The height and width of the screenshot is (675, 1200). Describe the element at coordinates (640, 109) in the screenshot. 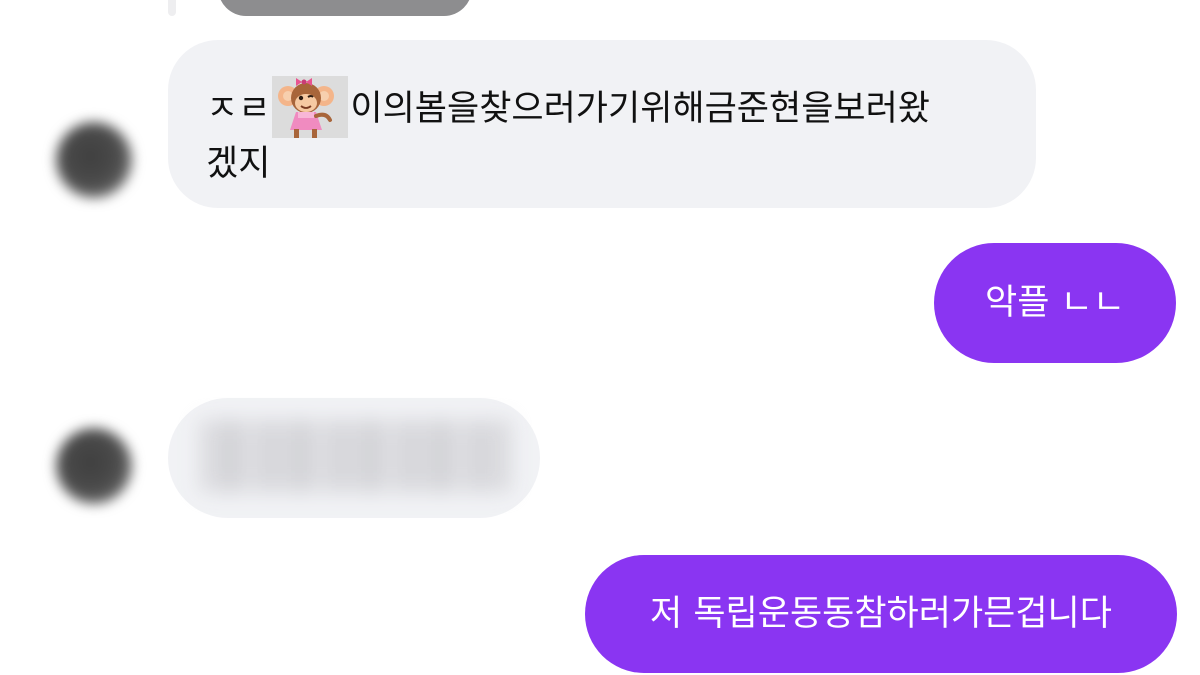

I see `message-text-line-1: 이의봄을찾으러가기위해금준현을보러왔` at that location.